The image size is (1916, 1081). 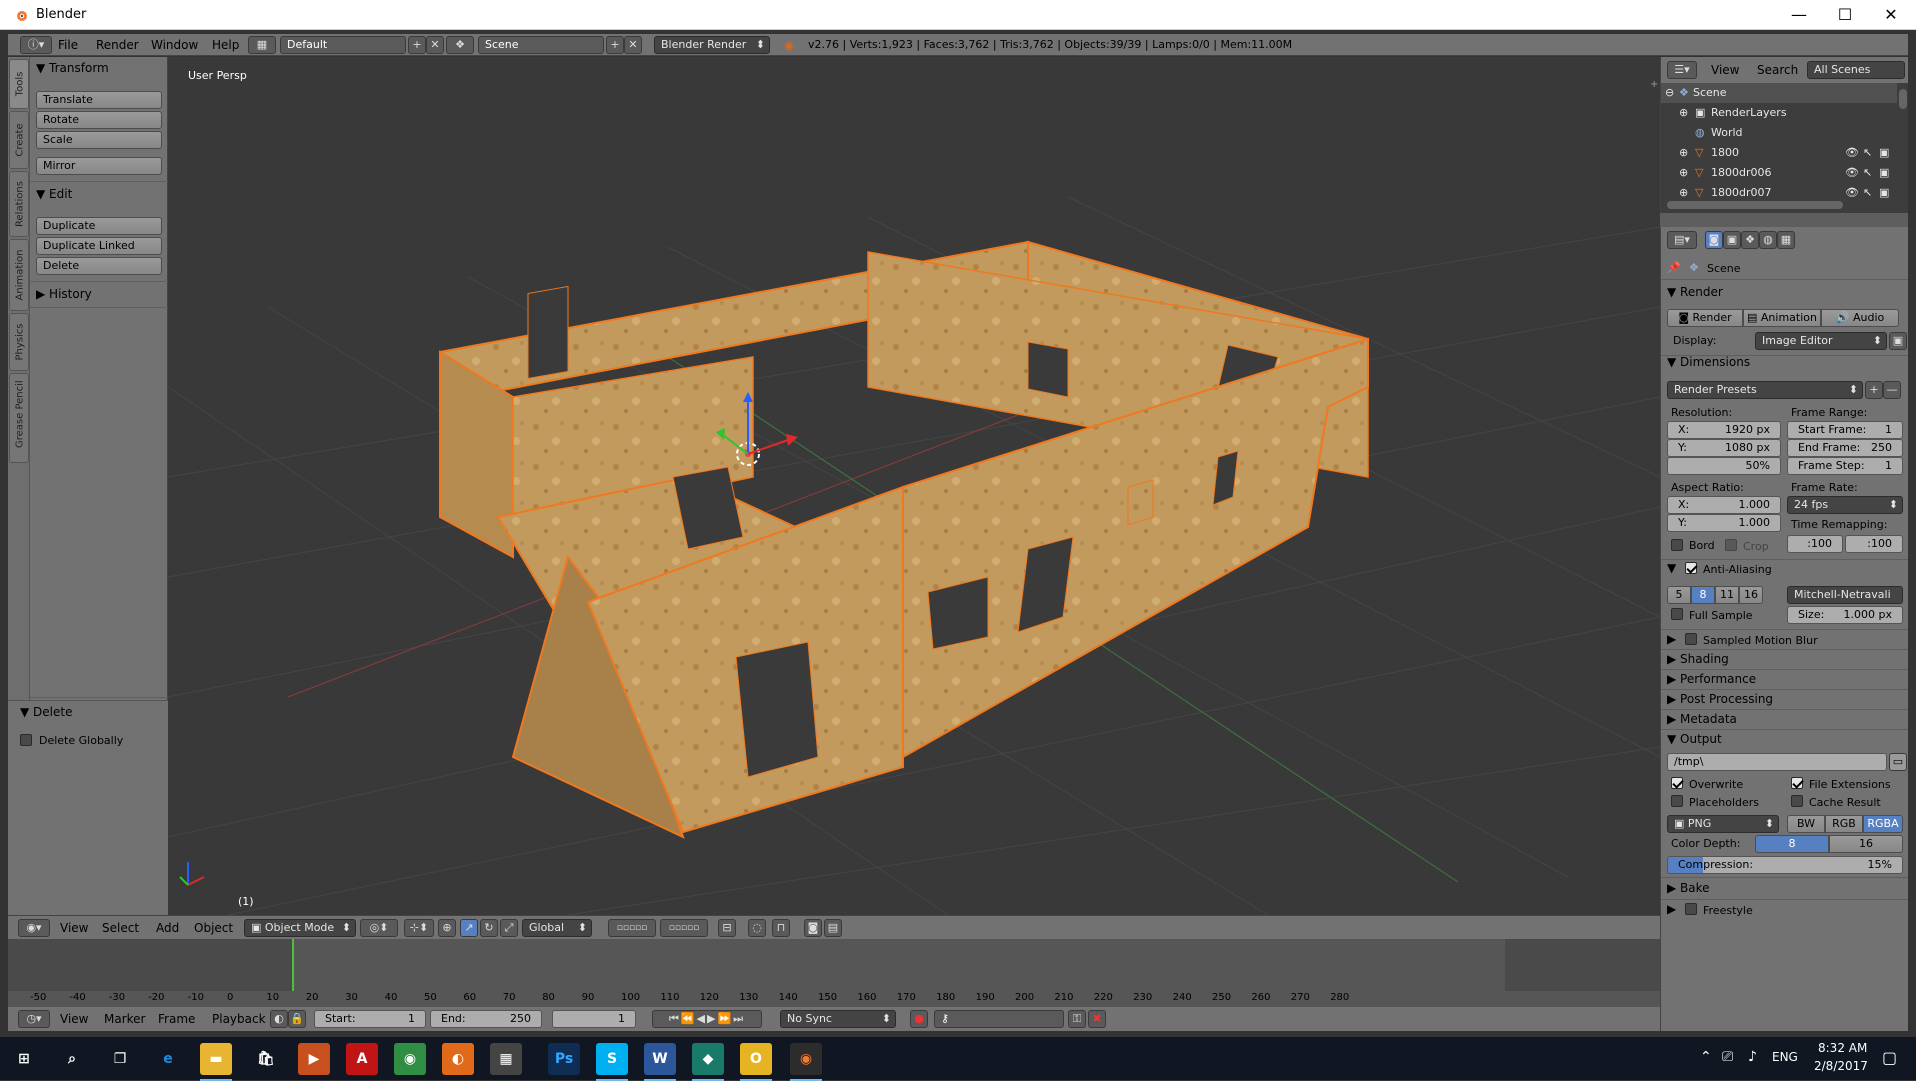 I want to click on freestyle-checkbox, so click(x=1691, y=909).